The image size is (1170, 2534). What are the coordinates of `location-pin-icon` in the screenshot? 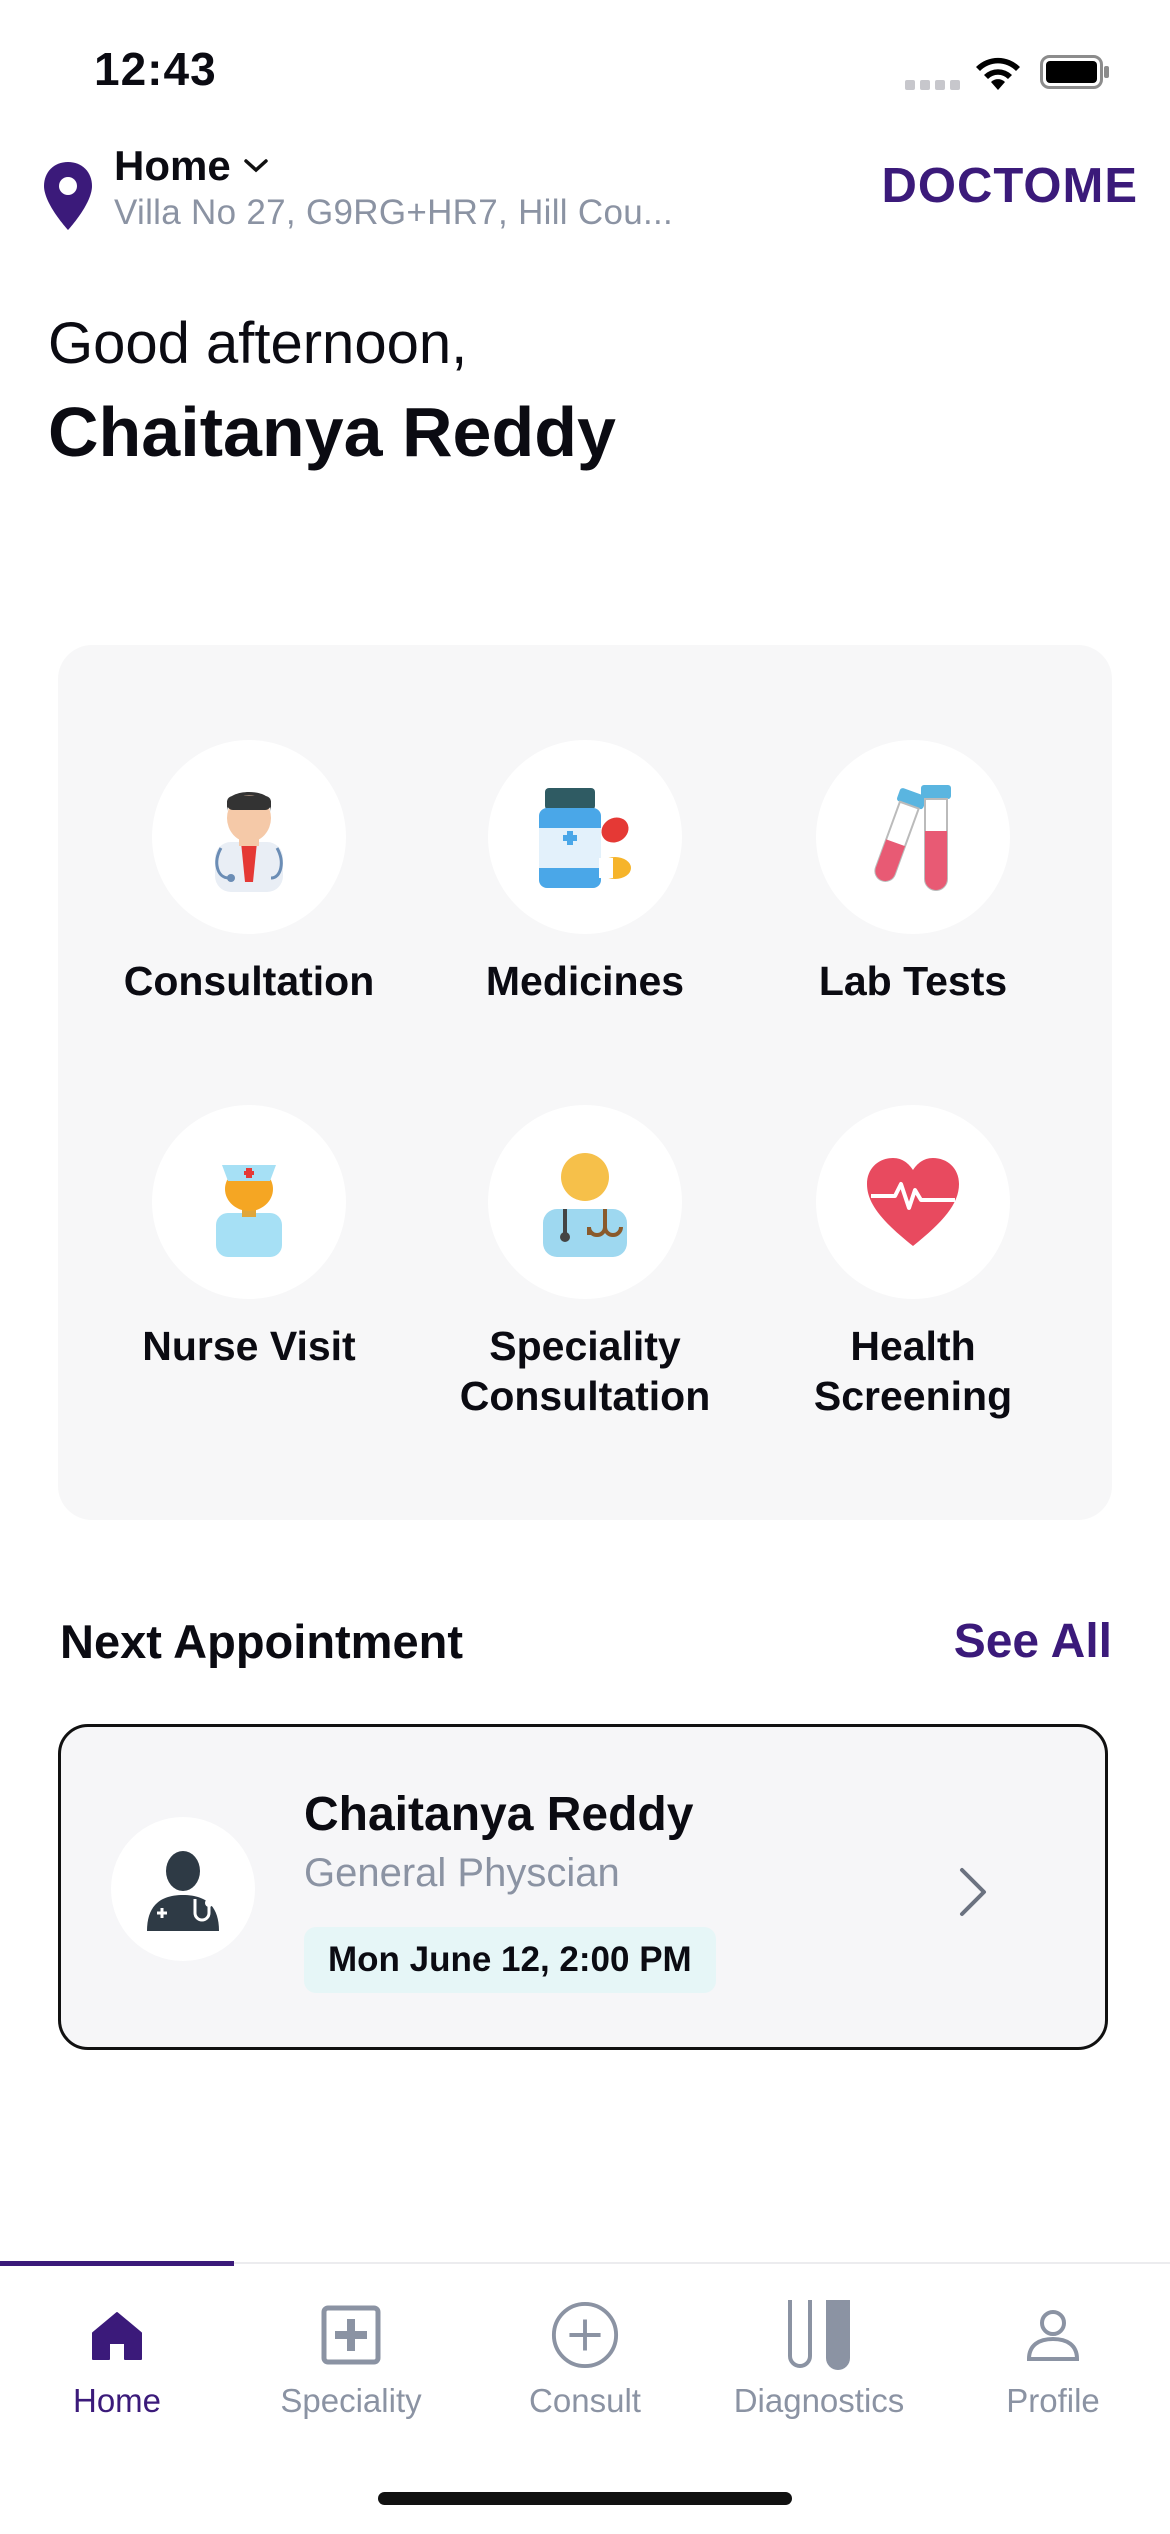 It's located at (68, 196).